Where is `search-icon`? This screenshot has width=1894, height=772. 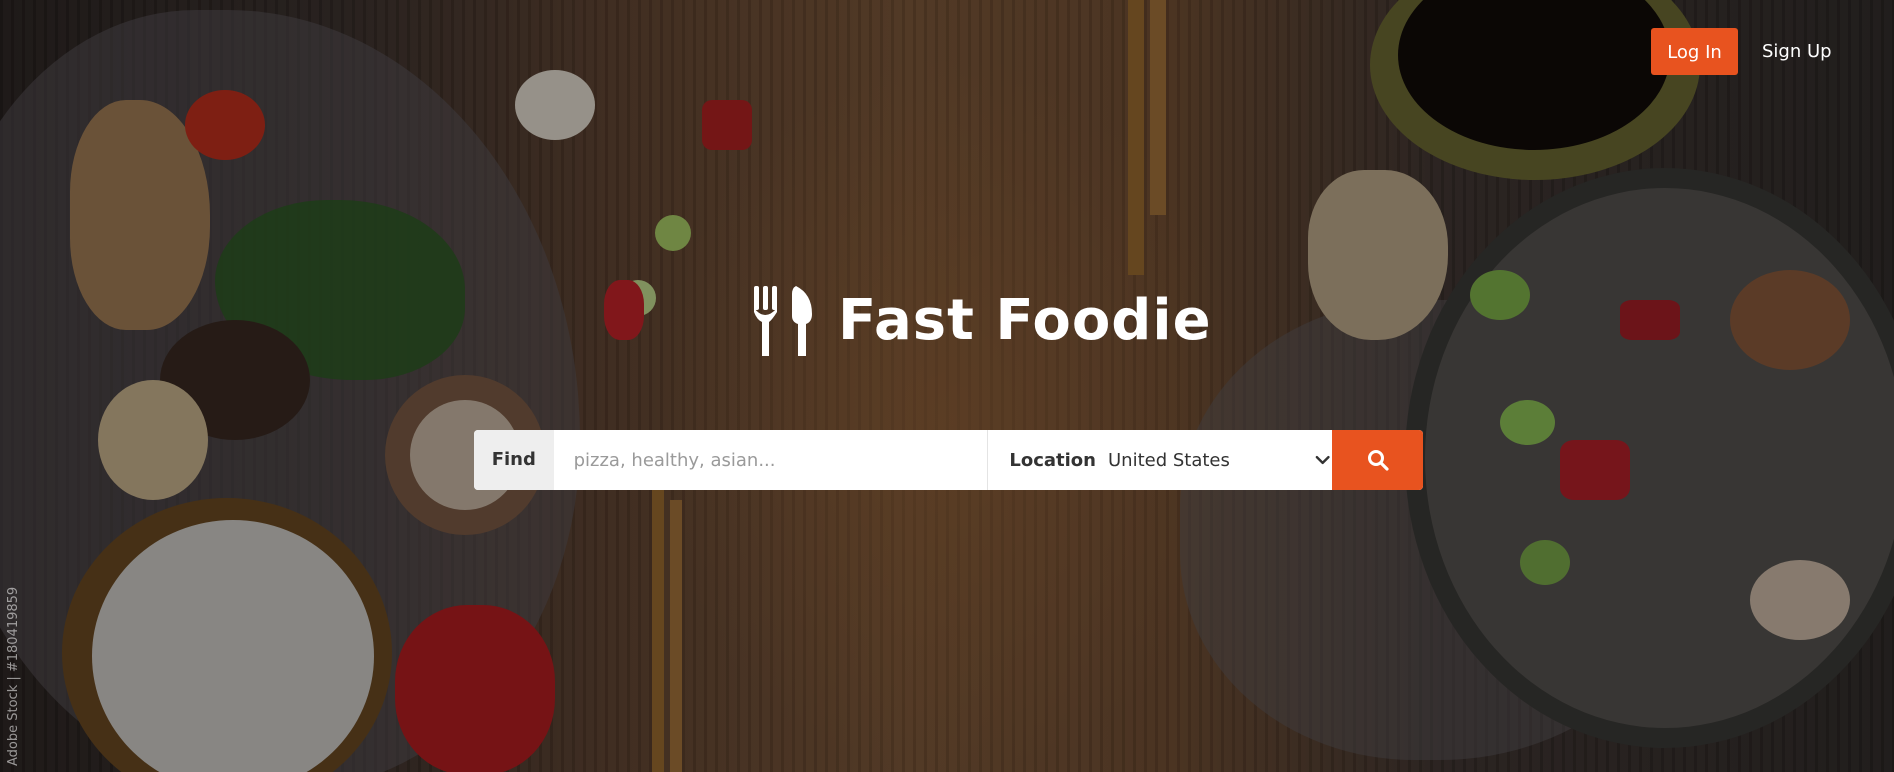 search-icon is located at coordinates (1378, 460).